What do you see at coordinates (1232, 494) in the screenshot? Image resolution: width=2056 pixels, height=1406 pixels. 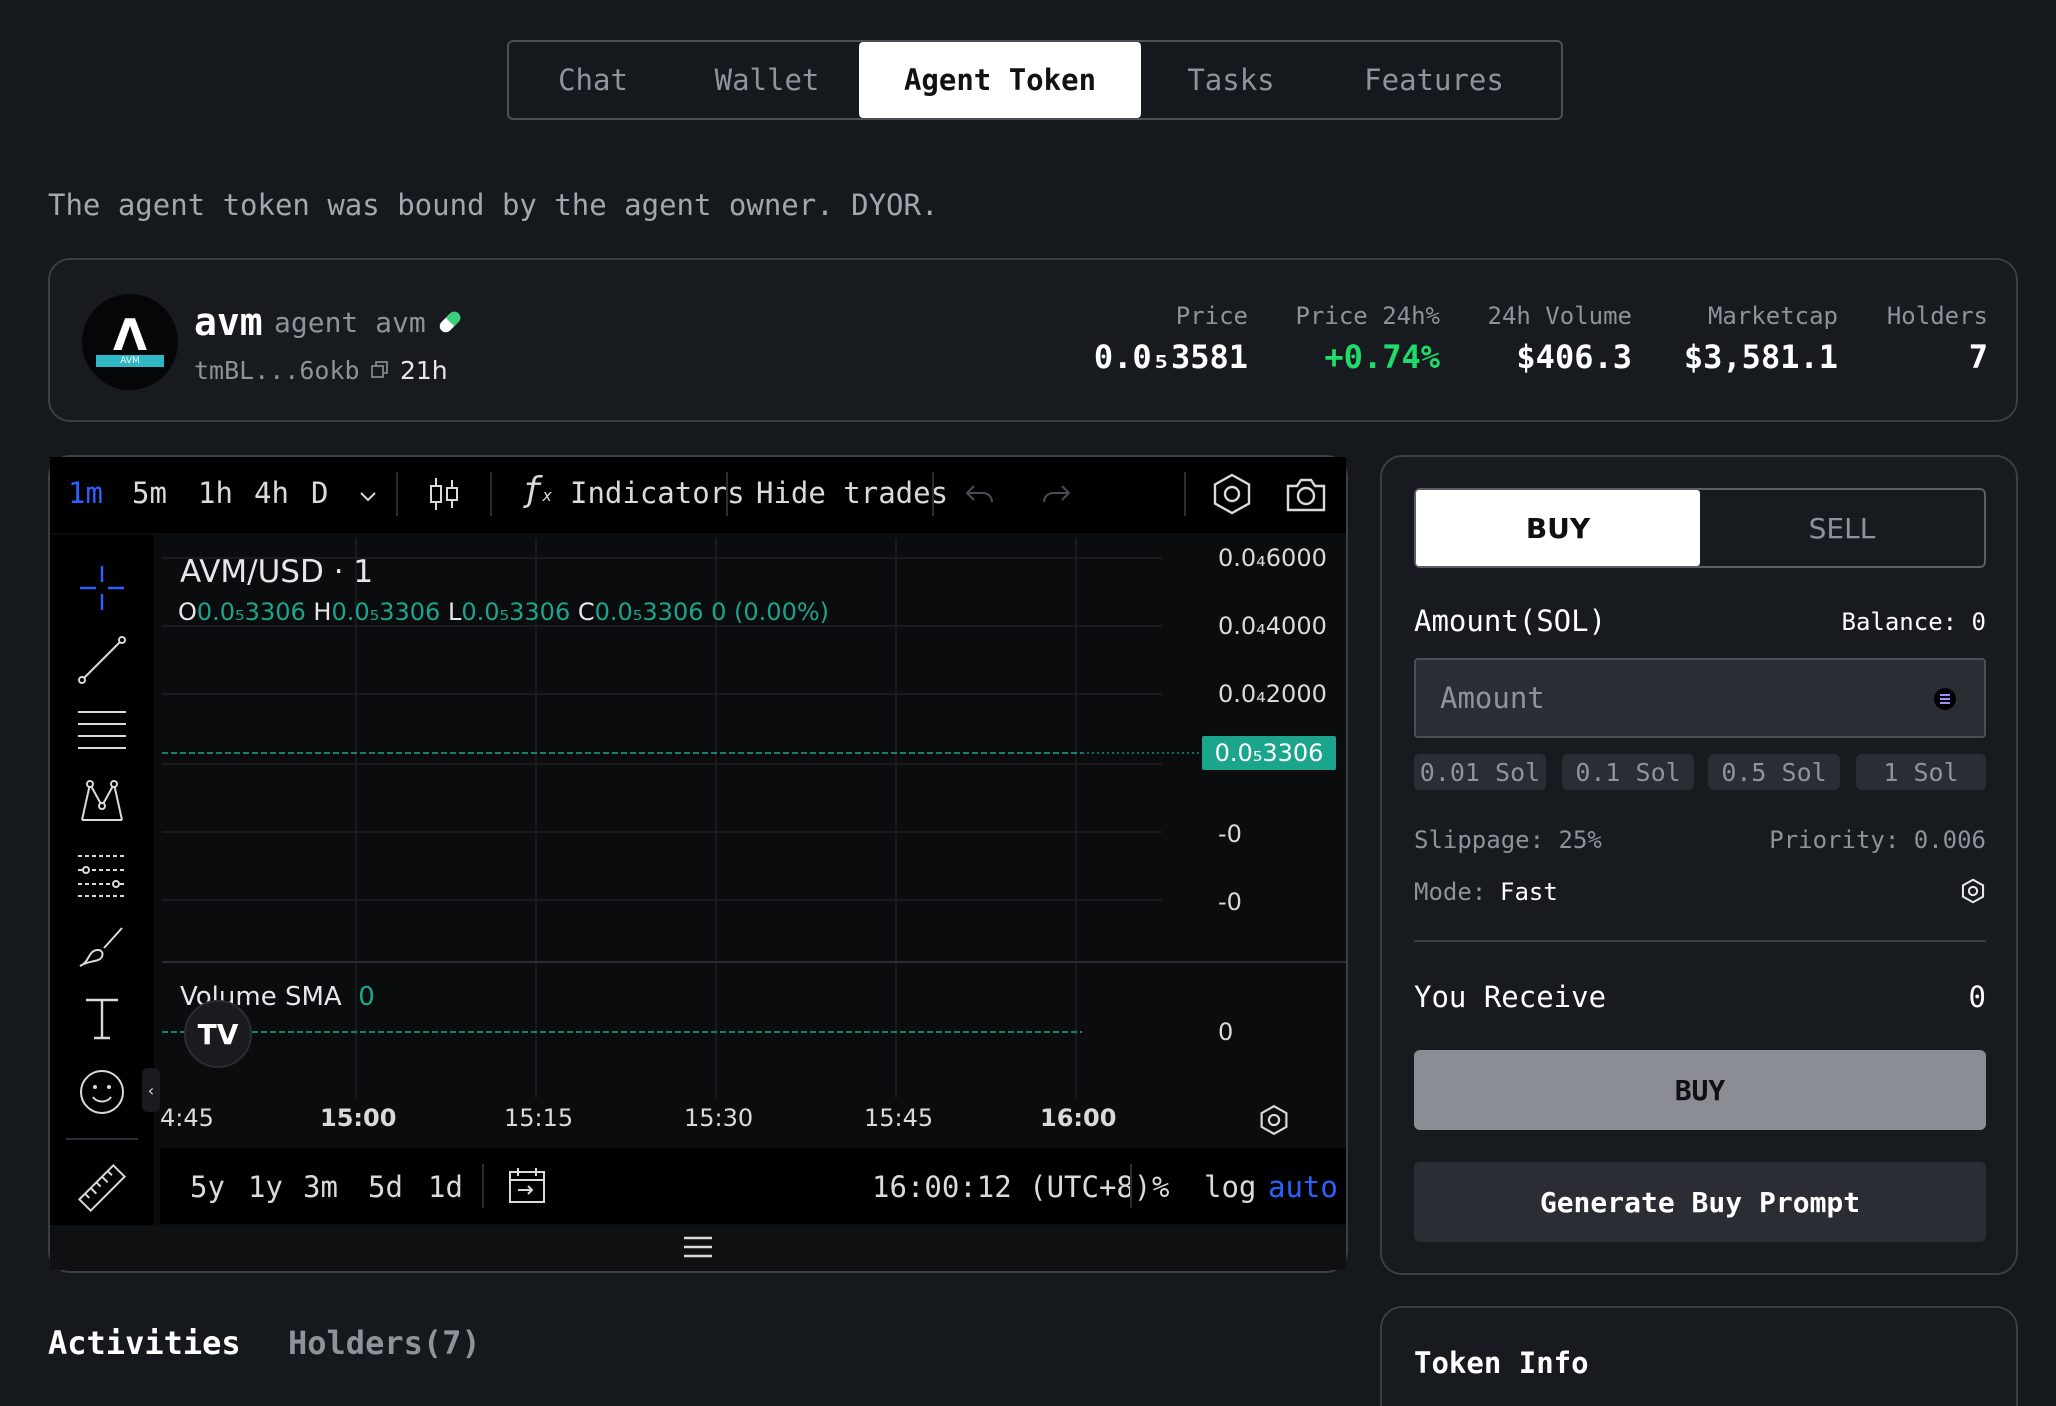 I see `settings-icon` at bounding box center [1232, 494].